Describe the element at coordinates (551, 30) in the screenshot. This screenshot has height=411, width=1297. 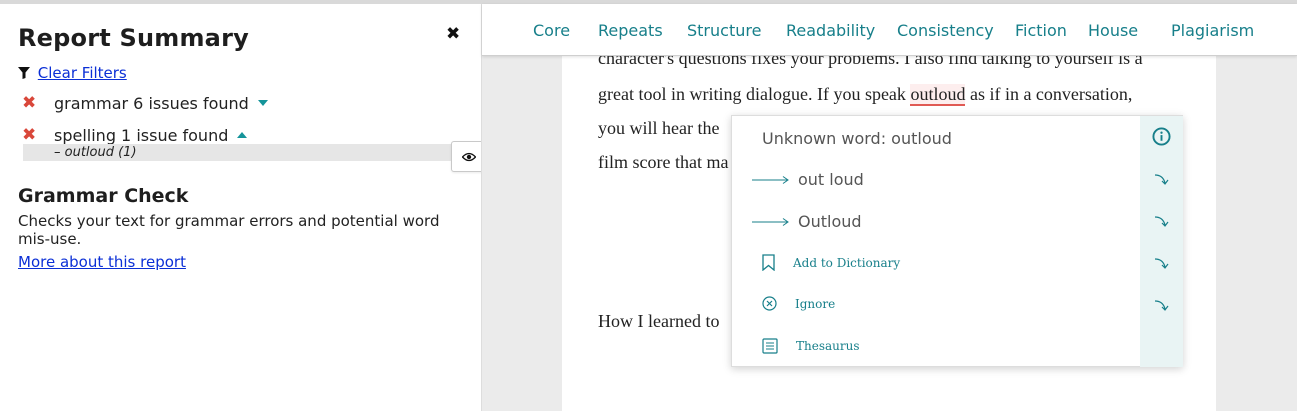
I see `tab-core: Core` at that location.